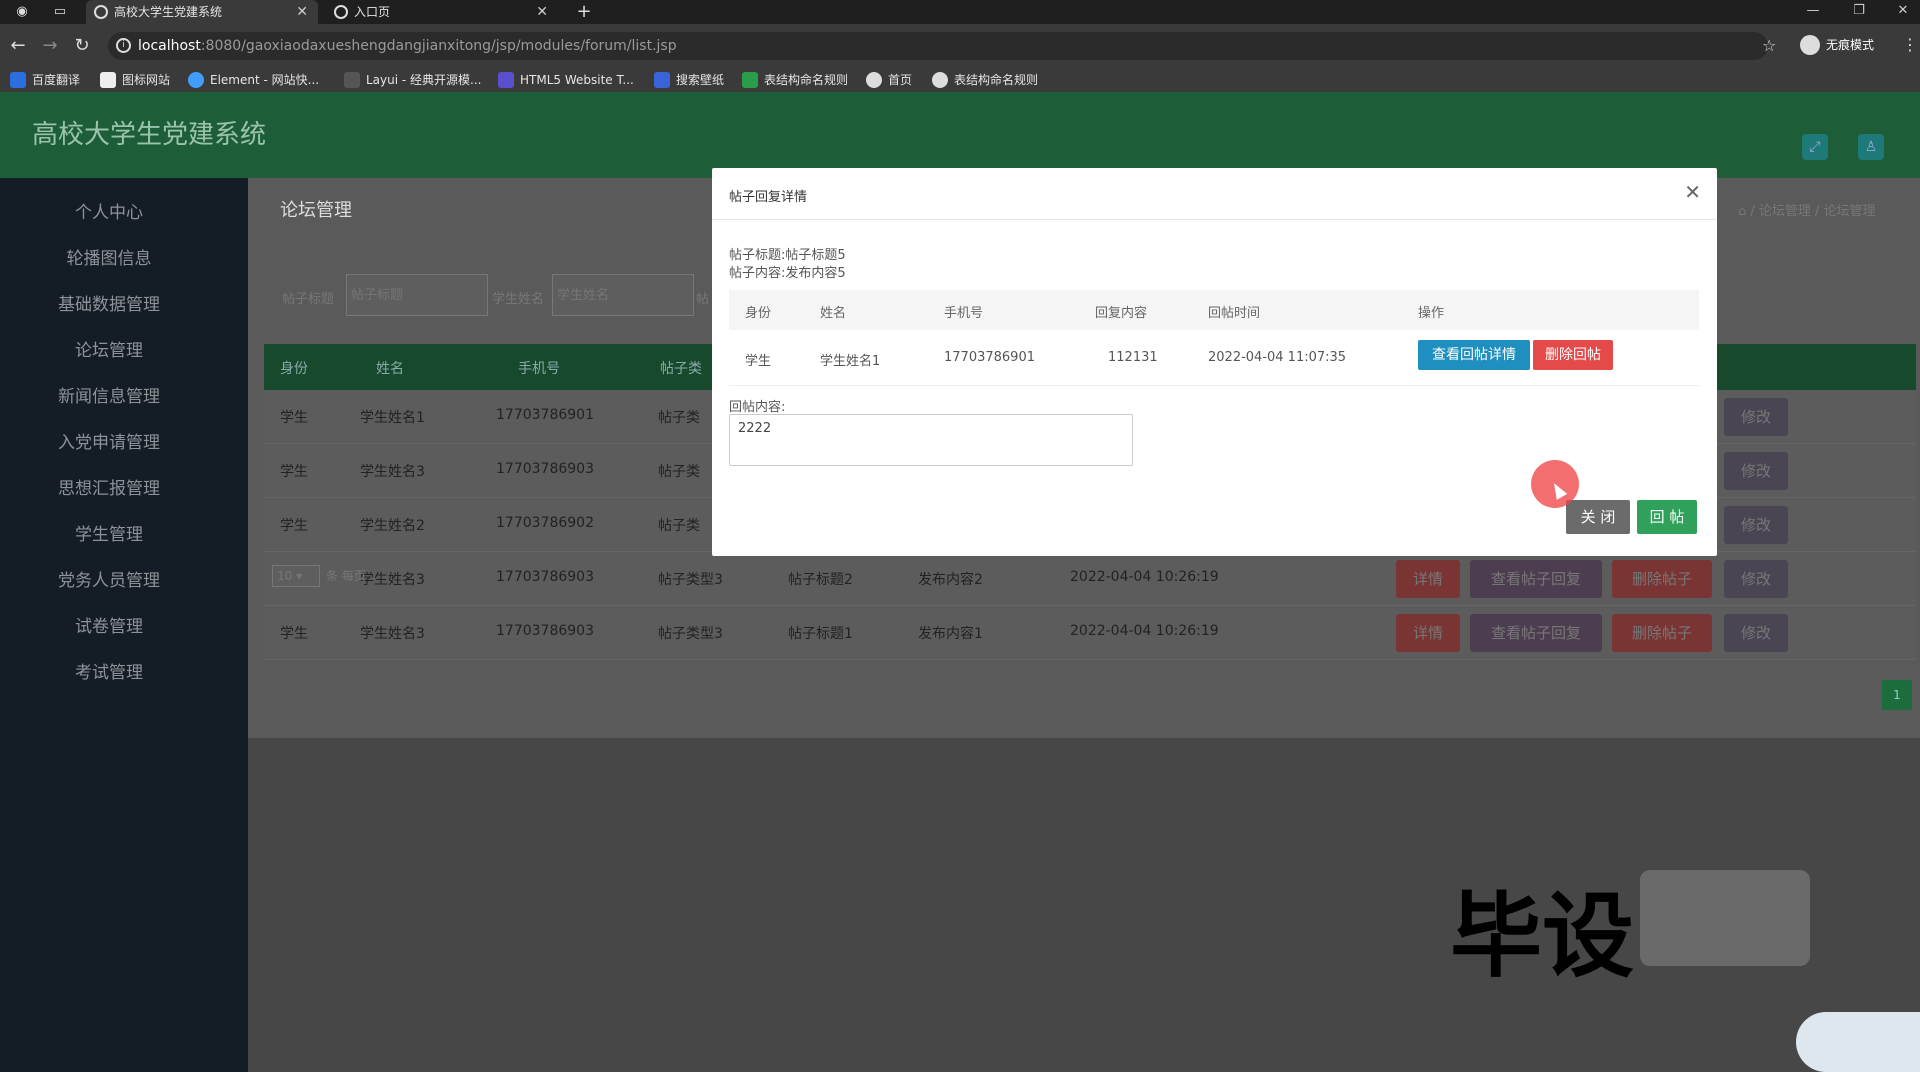 The width and height of the screenshot is (1920, 1072). What do you see at coordinates (623, 295) in the screenshot?
I see `search-name-input` at bounding box center [623, 295].